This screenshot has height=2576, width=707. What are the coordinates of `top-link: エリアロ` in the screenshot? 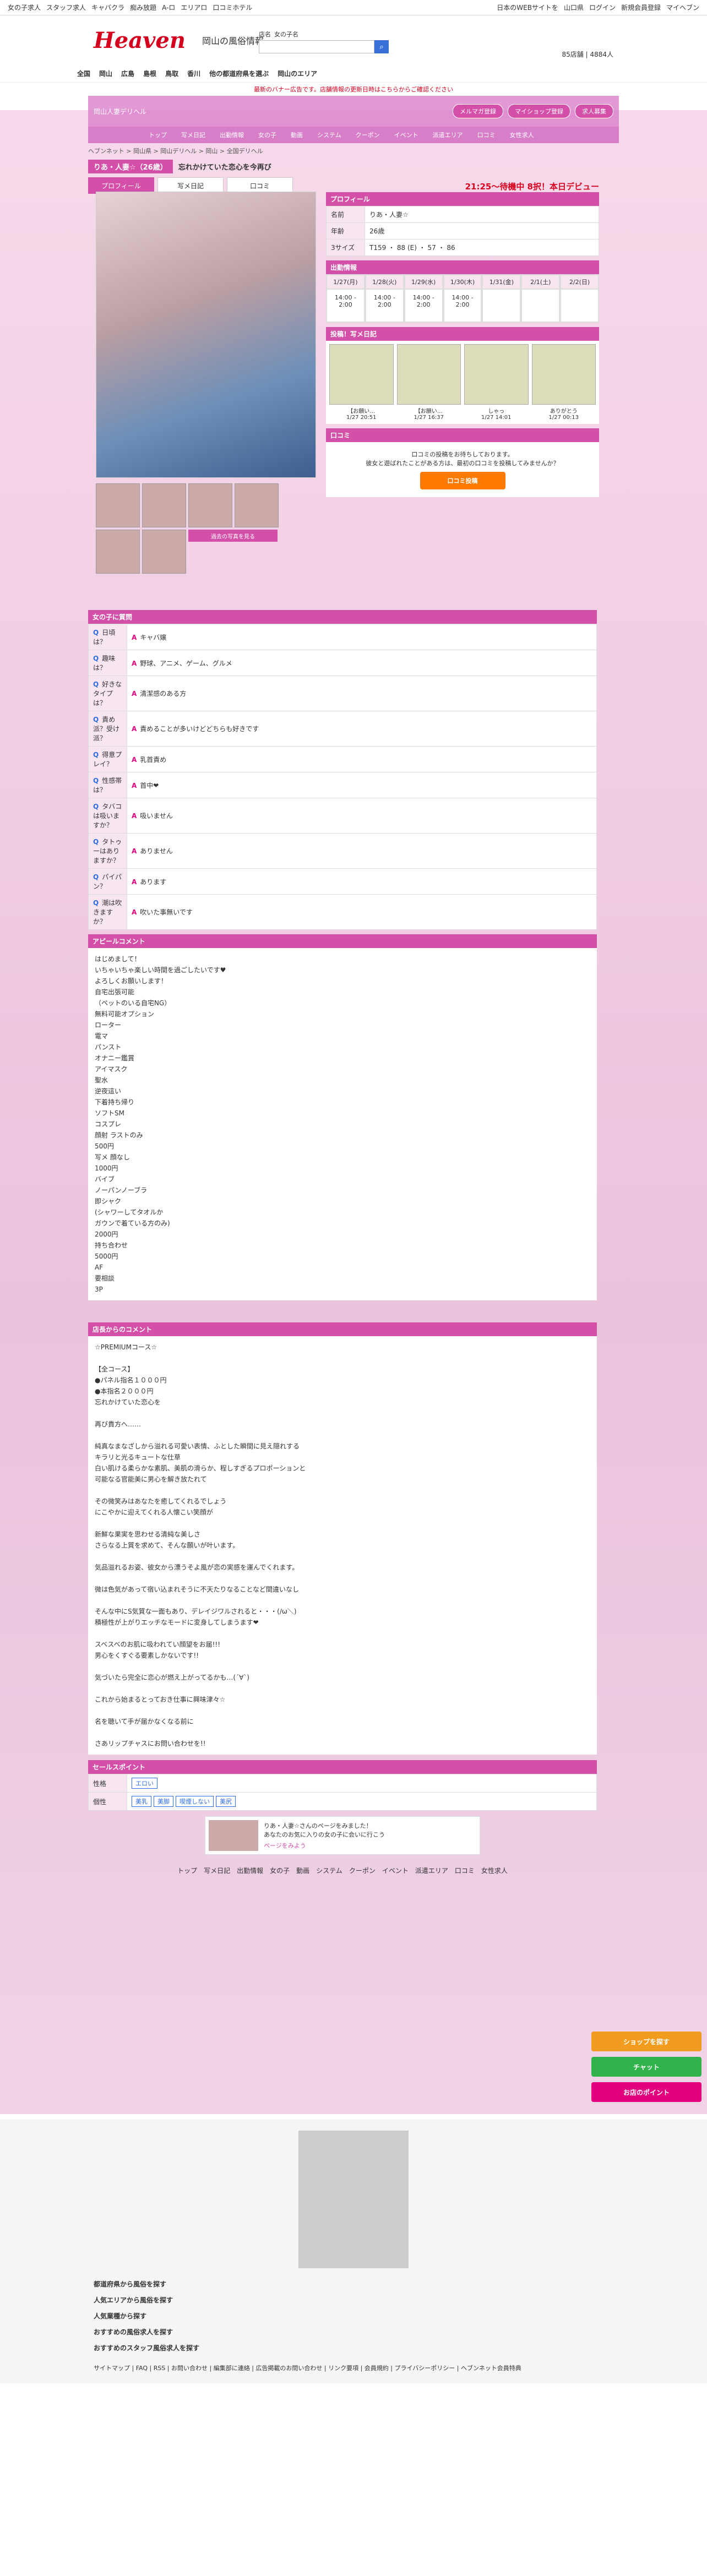 It's located at (194, 7).